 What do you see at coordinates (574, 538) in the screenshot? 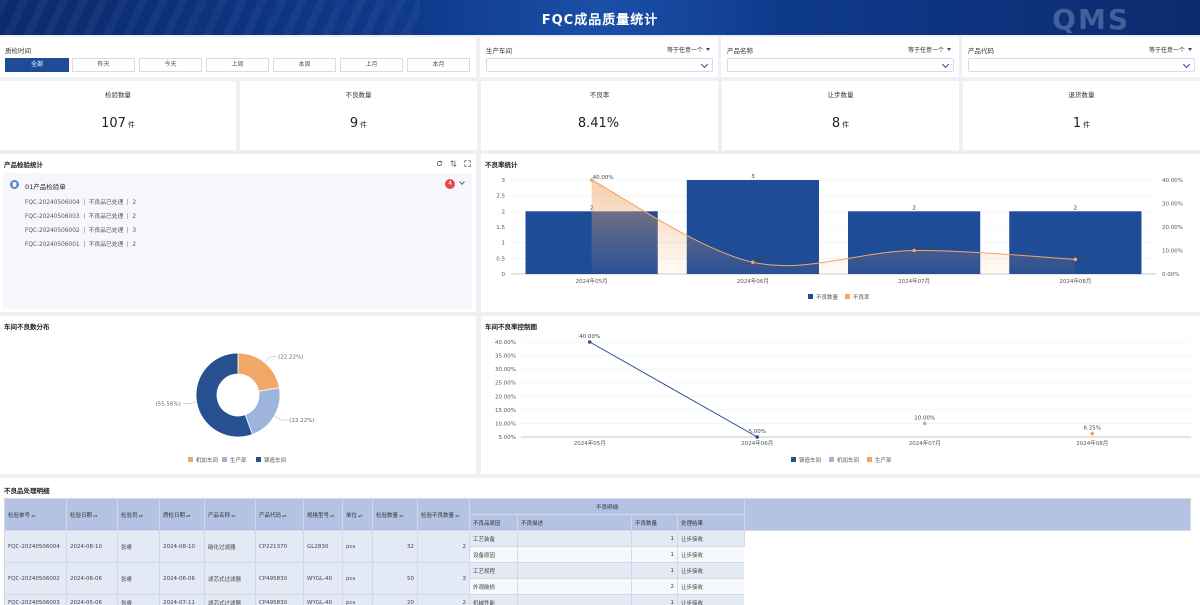
I see `detail-cell` at bounding box center [574, 538].